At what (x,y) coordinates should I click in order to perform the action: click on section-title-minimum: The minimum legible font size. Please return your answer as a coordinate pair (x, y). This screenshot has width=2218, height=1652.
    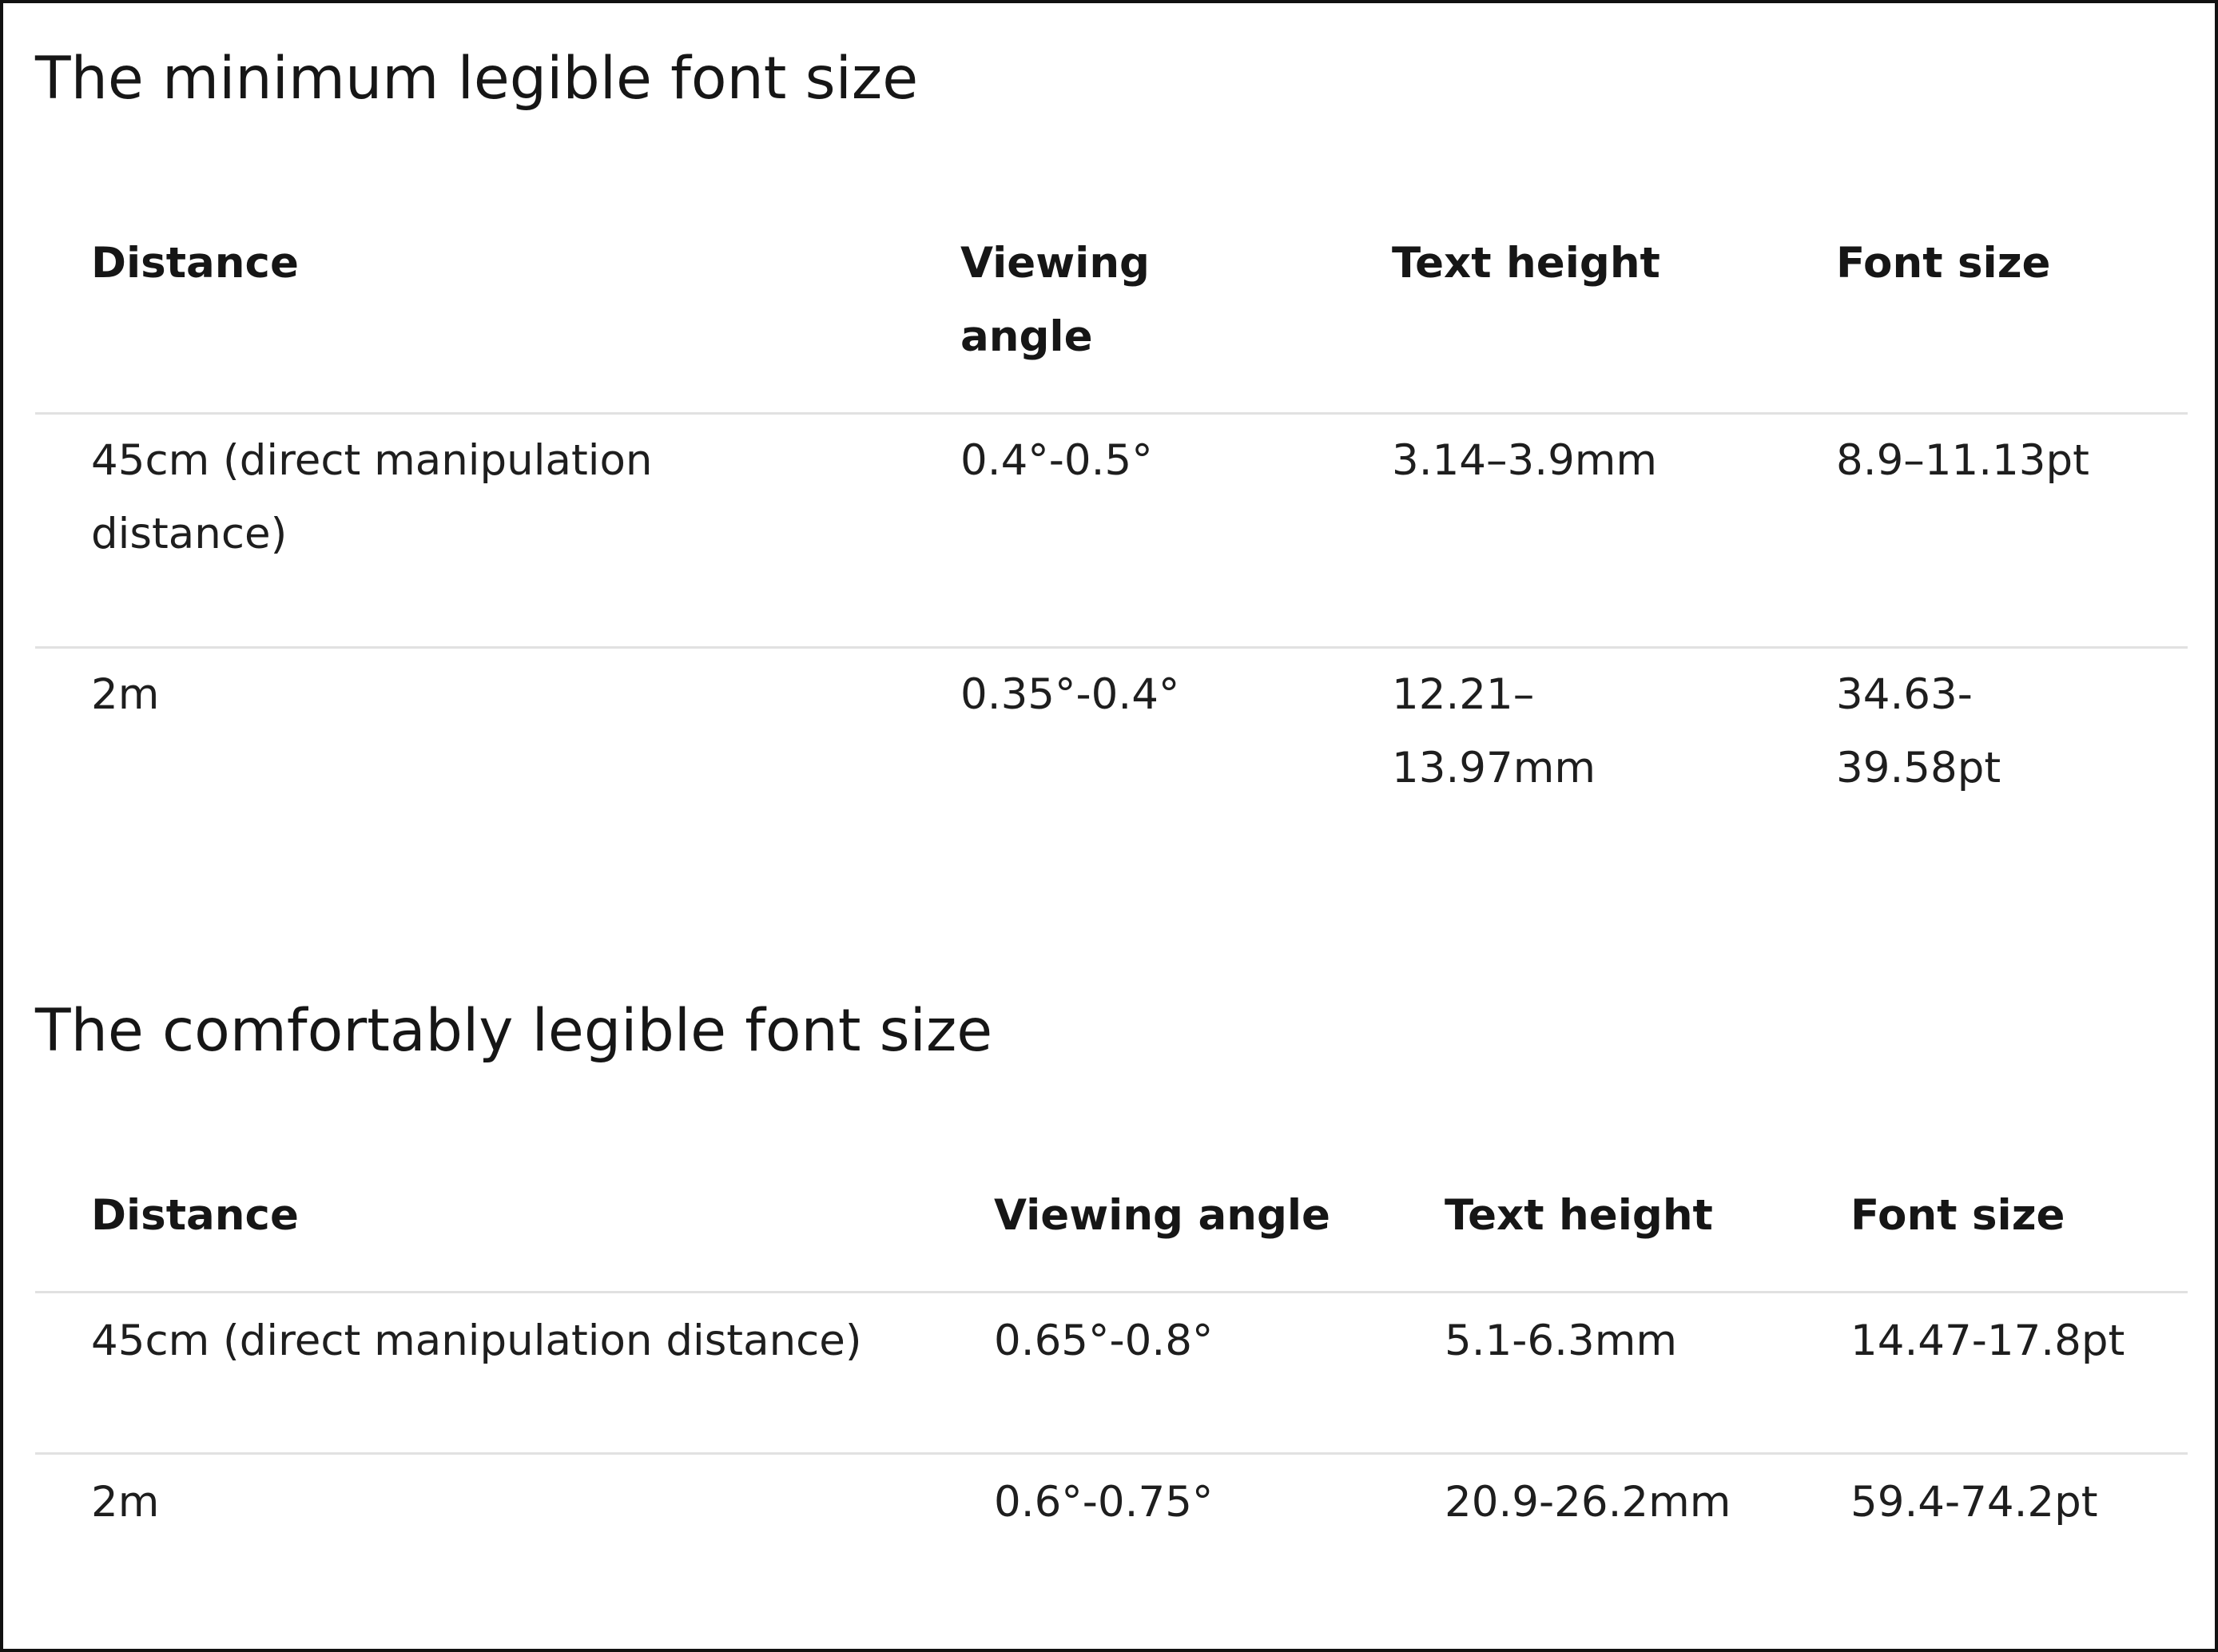
    Looking at the image, I should click on (477, 79).